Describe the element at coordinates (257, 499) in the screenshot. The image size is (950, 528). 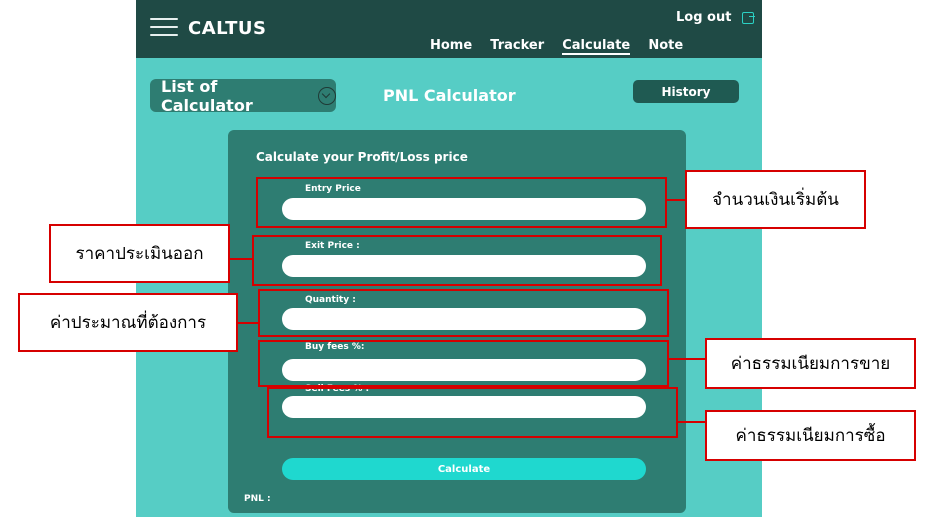
I see `pnl-result-label: PNL :` at that location.